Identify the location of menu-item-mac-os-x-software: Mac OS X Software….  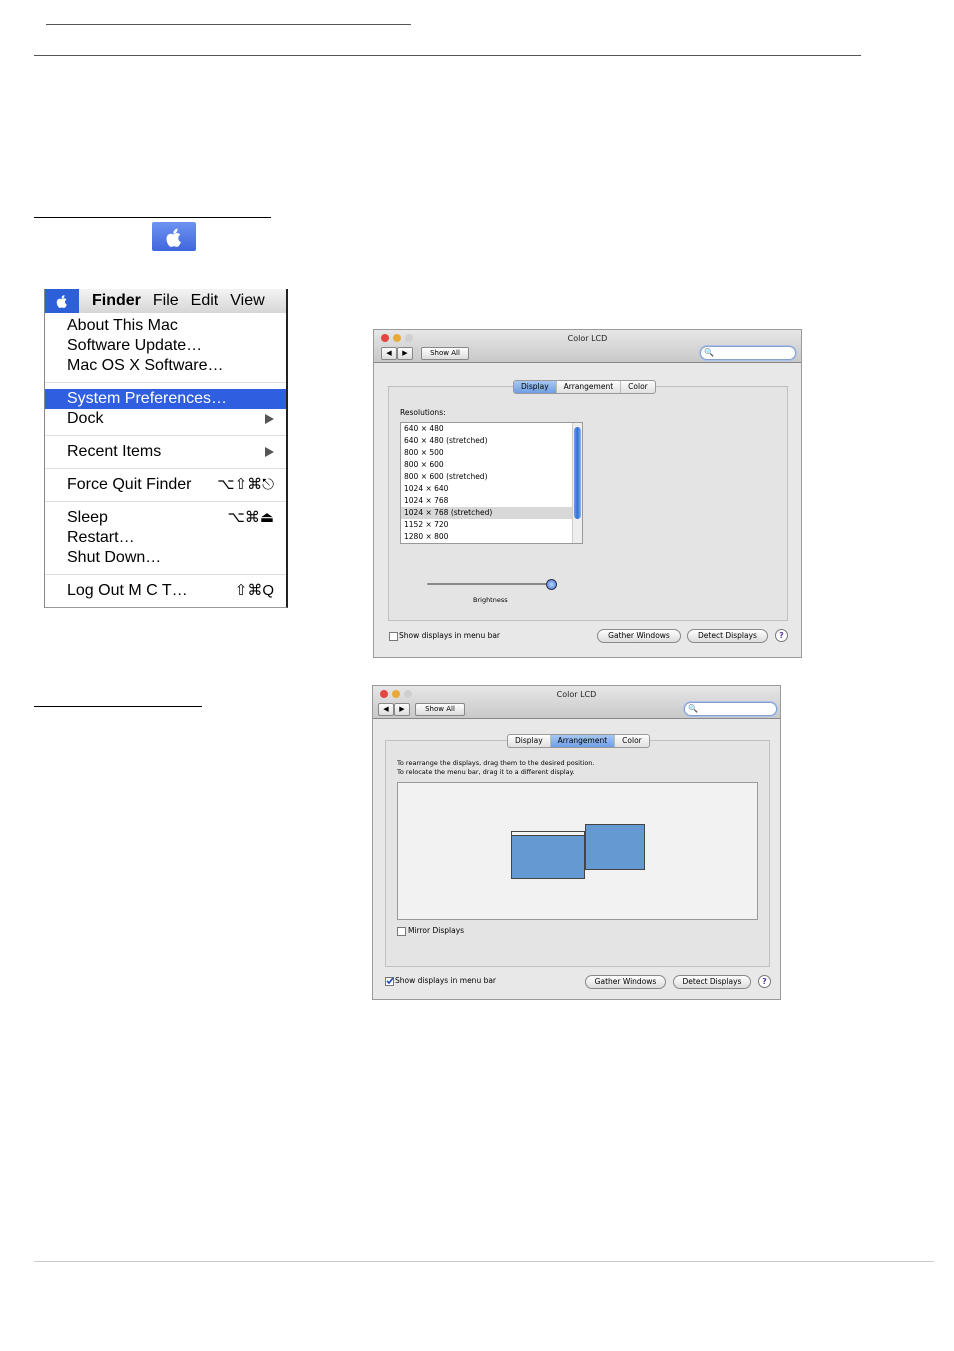
(165, 366).